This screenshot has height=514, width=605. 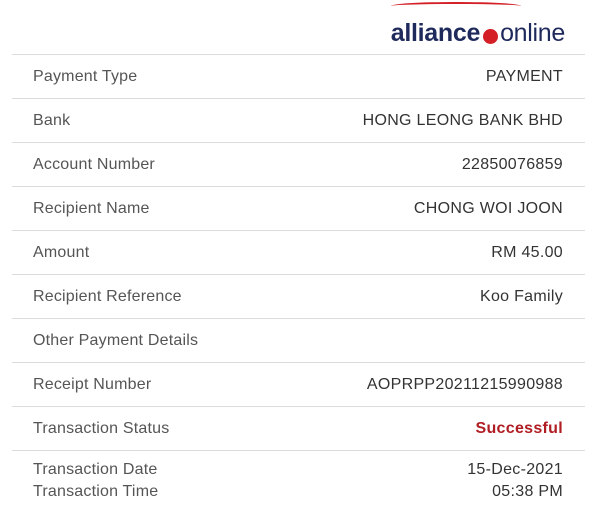 I want to click on transaction-status-label: Transaction Status, so click(x=101, y=428).